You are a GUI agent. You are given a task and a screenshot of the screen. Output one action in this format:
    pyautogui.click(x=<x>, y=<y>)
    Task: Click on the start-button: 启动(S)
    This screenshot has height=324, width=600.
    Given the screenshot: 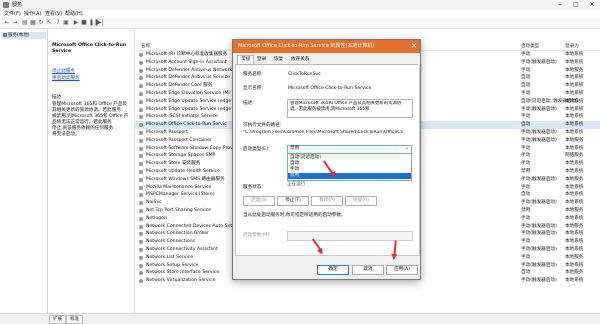 What is the action you would take?
    pyautogui.click(x=259, y=201)
    